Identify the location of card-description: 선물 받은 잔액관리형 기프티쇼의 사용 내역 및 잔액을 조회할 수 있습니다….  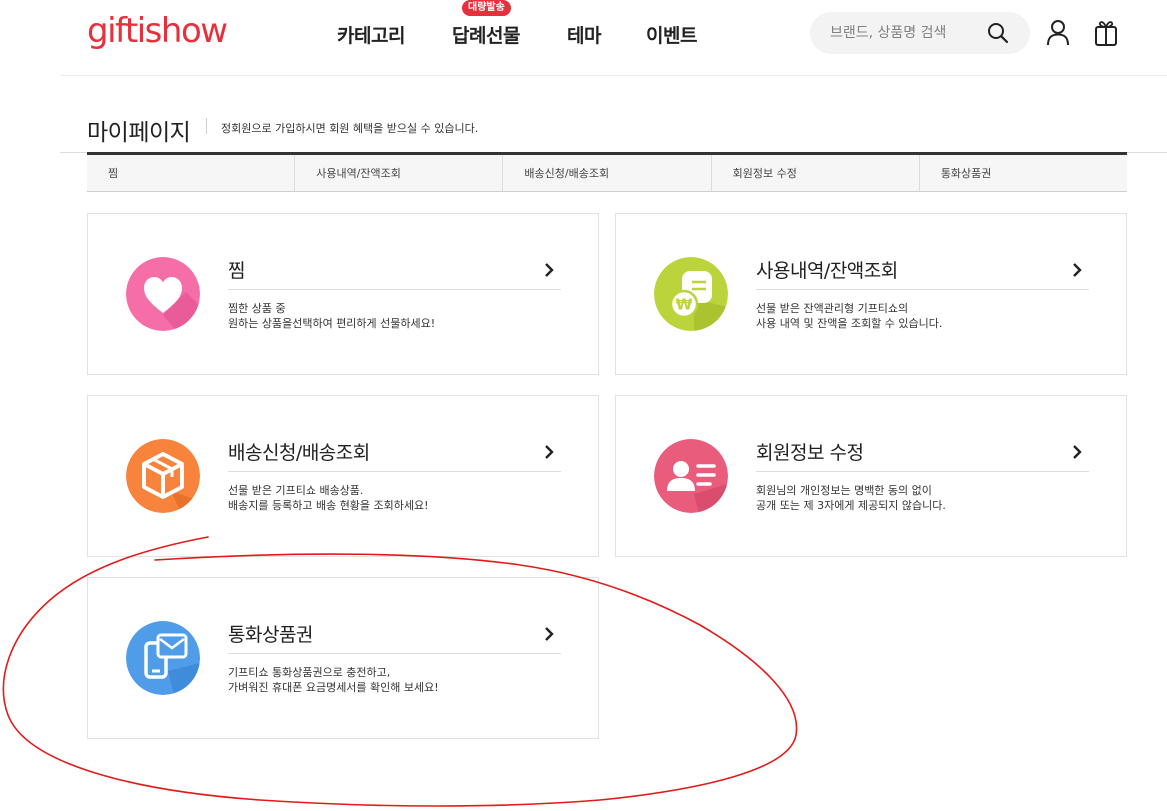
(849, 316).